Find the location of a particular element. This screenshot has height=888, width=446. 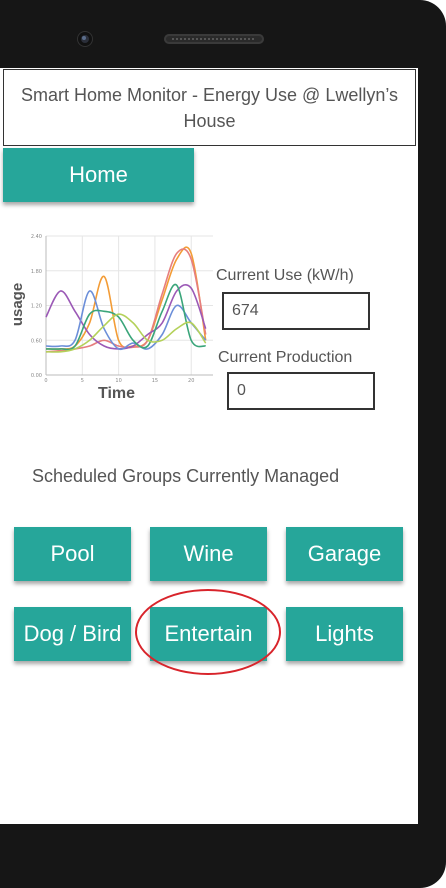

chart-y-tick-label: 2.40 is located at coordinates (36, 237).